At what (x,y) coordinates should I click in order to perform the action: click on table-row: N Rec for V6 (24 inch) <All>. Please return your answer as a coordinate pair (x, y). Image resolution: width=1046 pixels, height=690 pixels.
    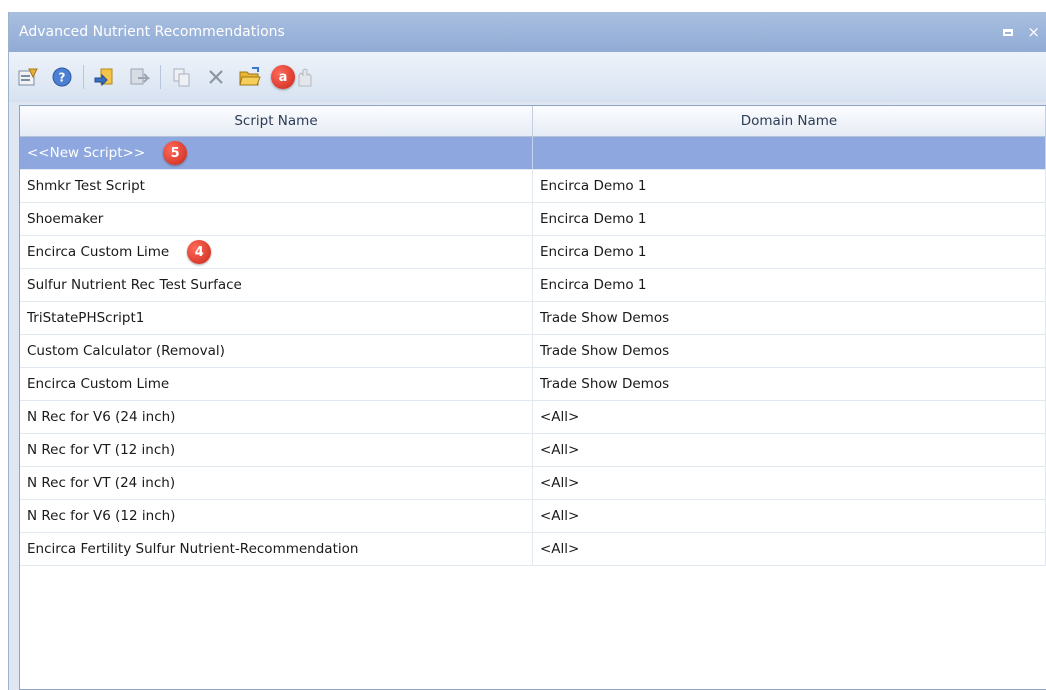
    Looking at the image, I should click on (533, 417).